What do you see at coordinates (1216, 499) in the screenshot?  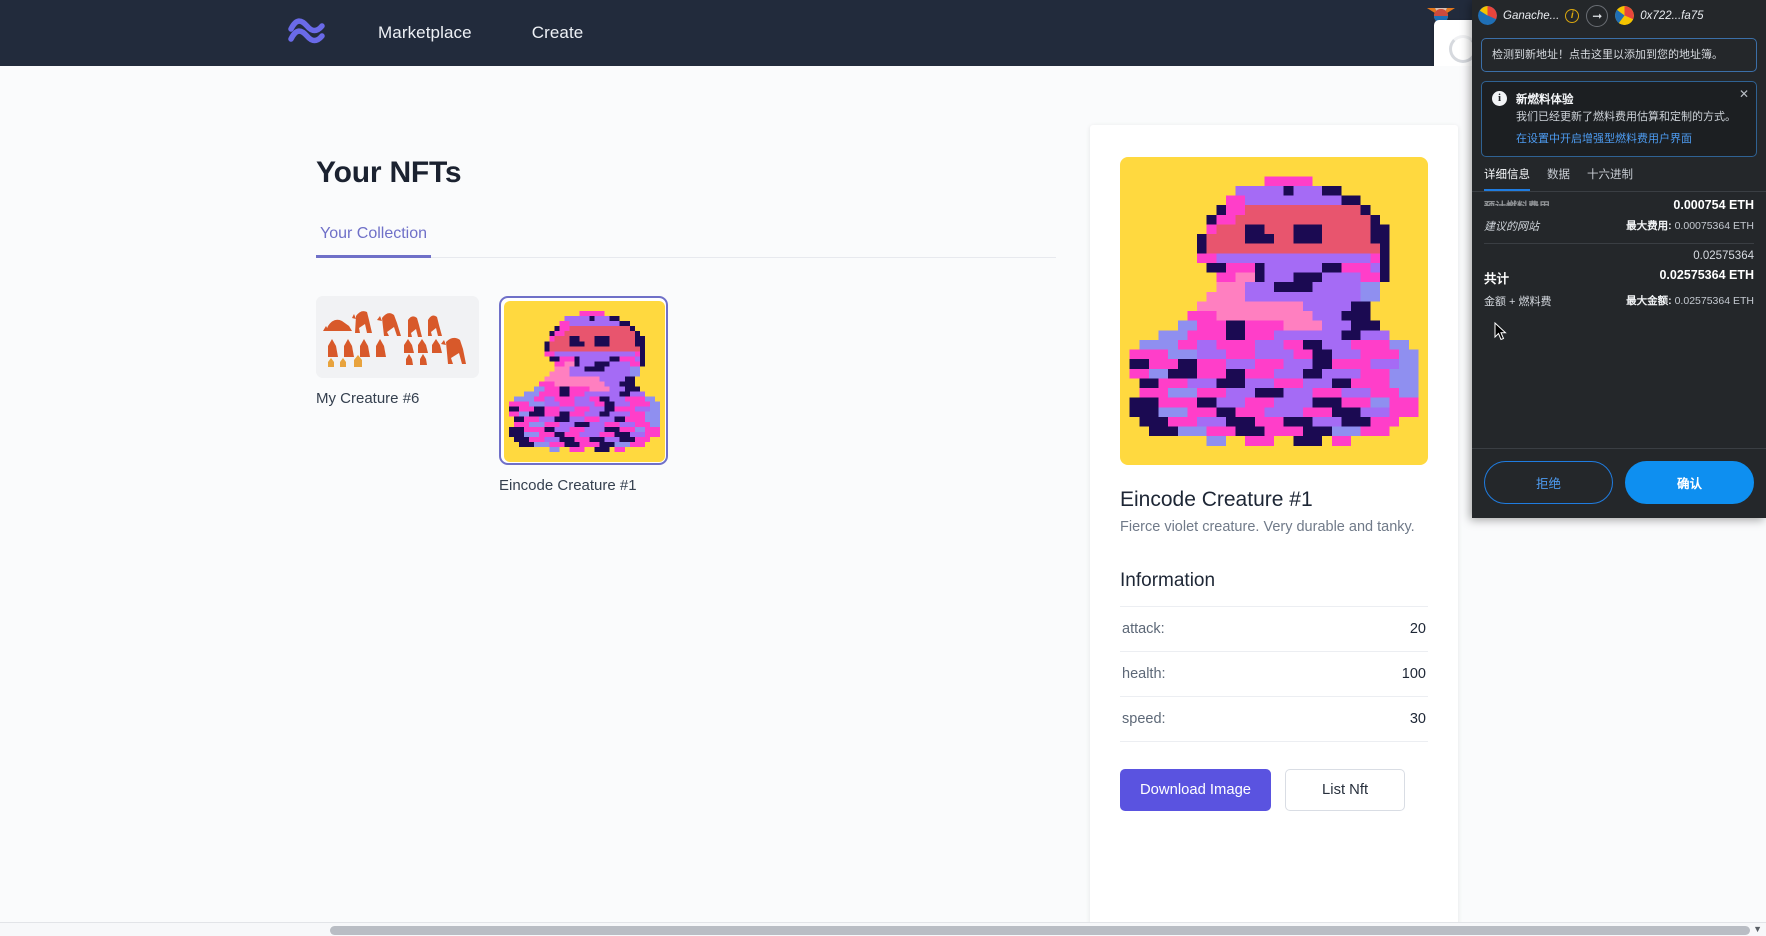 I see `detail-title: Eincode Creature #1` at bounding box center [1216, 499].